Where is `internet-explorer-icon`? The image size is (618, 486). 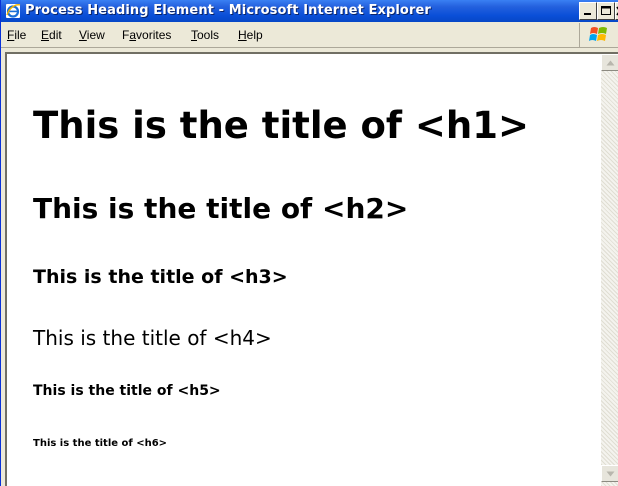 internet-explorer-icon is located at coordinates (13, 11).